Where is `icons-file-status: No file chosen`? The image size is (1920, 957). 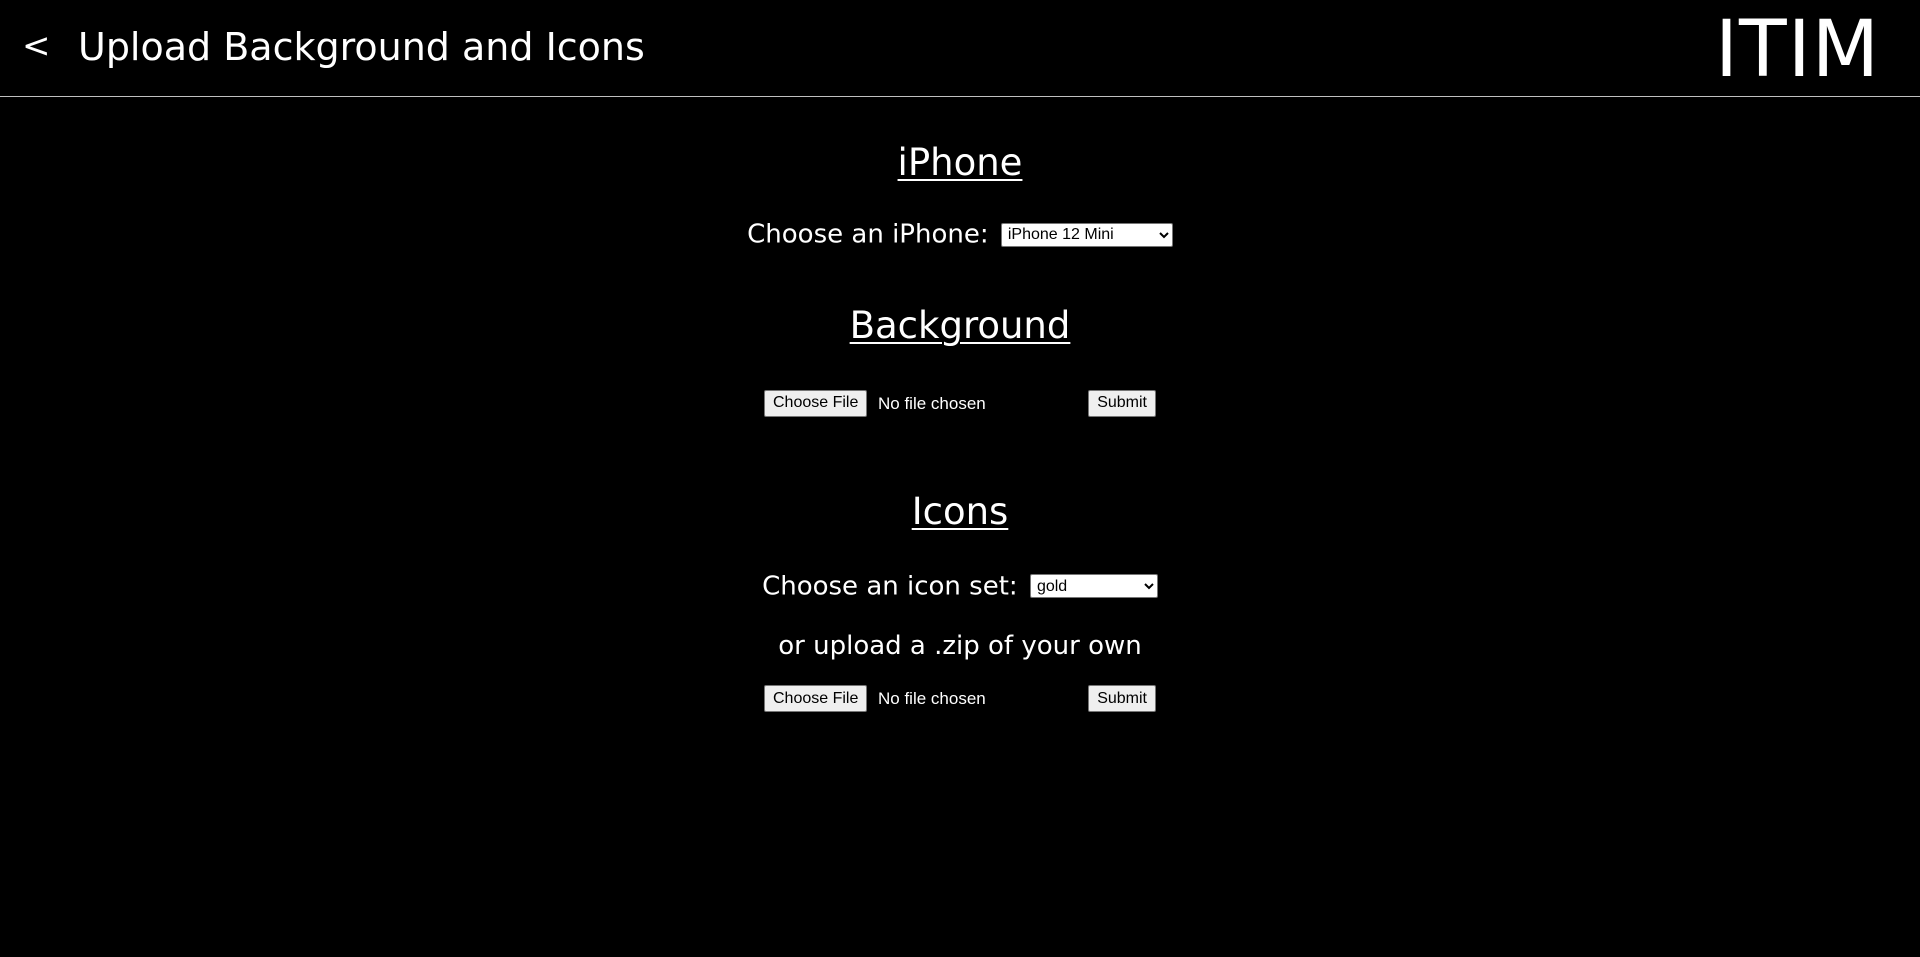
icons-file-status: No file chosen is located at coordinates (932, 698).